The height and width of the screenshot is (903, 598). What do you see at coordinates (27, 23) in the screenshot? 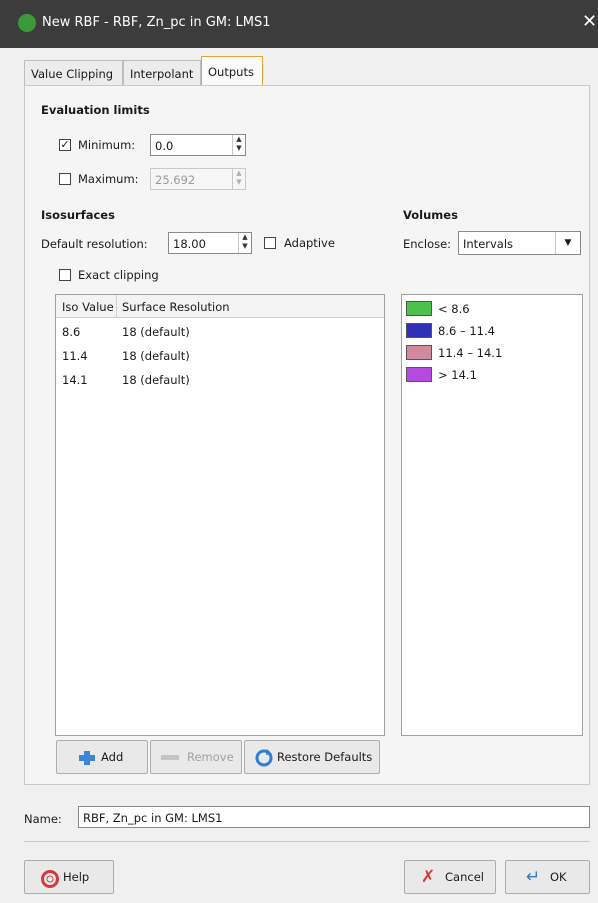
I see `app-logo-icon` at bounding box center [27, 23].